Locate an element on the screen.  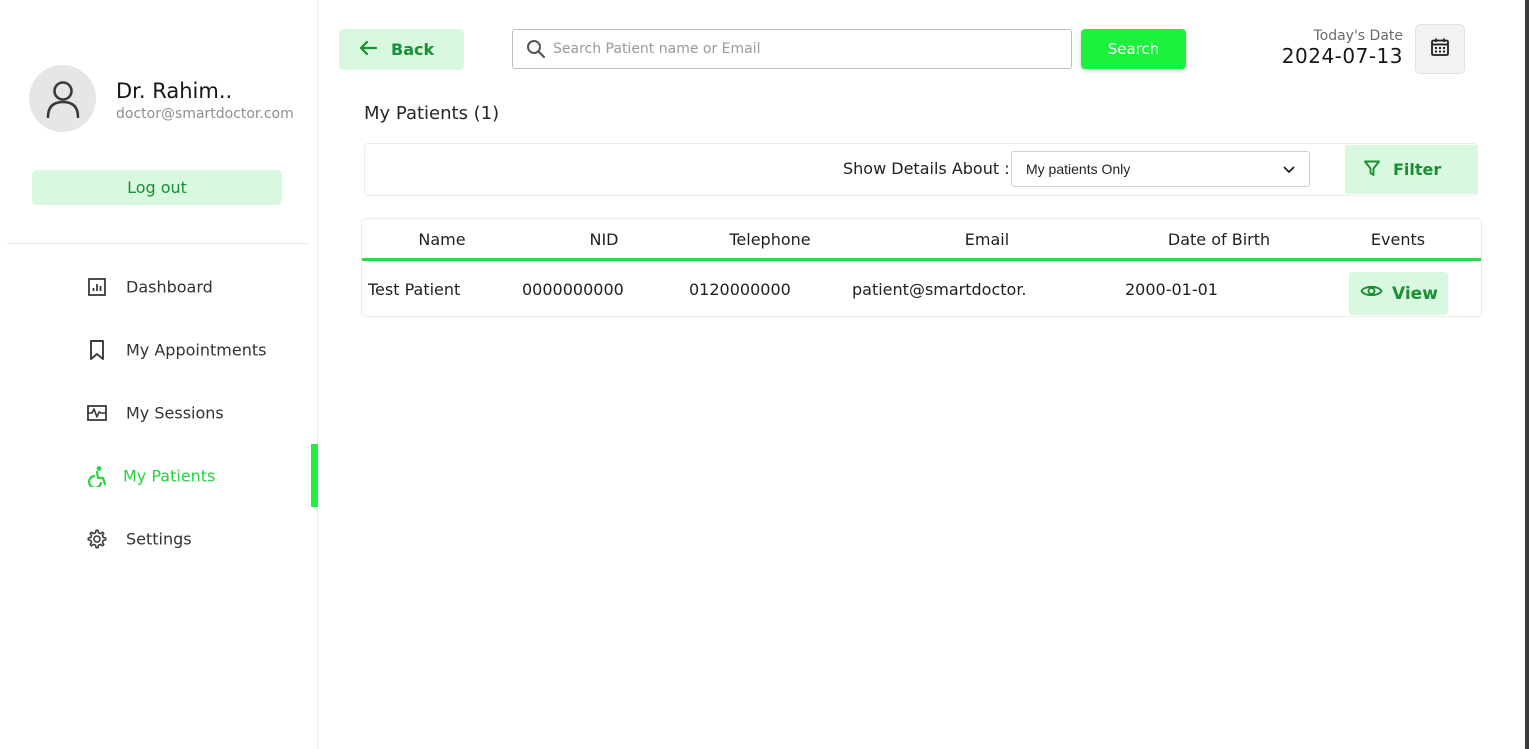
sidebar-item-sessions: My Sessions is located at coordinates (159, 412).